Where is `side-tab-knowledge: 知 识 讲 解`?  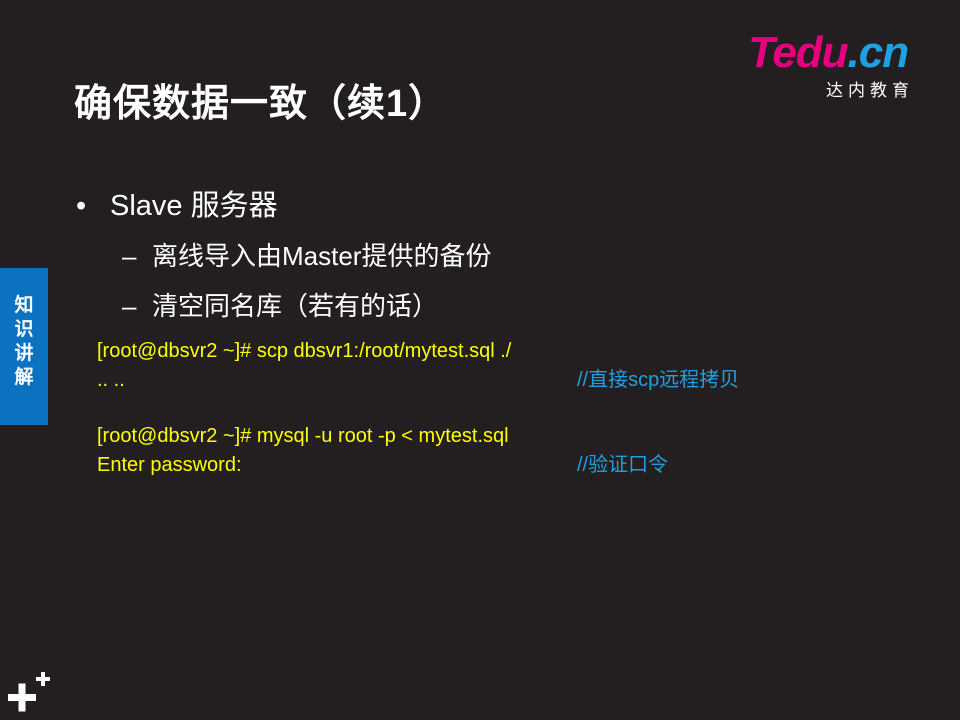
side-tab-knowledge: 知 识 讲 解 is located at coordinates (24, 346).